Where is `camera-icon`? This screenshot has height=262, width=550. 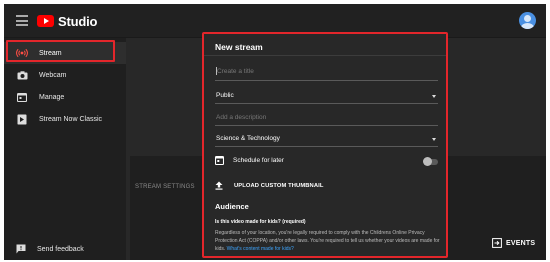 camera-icon is located at coordinates (22, 75).